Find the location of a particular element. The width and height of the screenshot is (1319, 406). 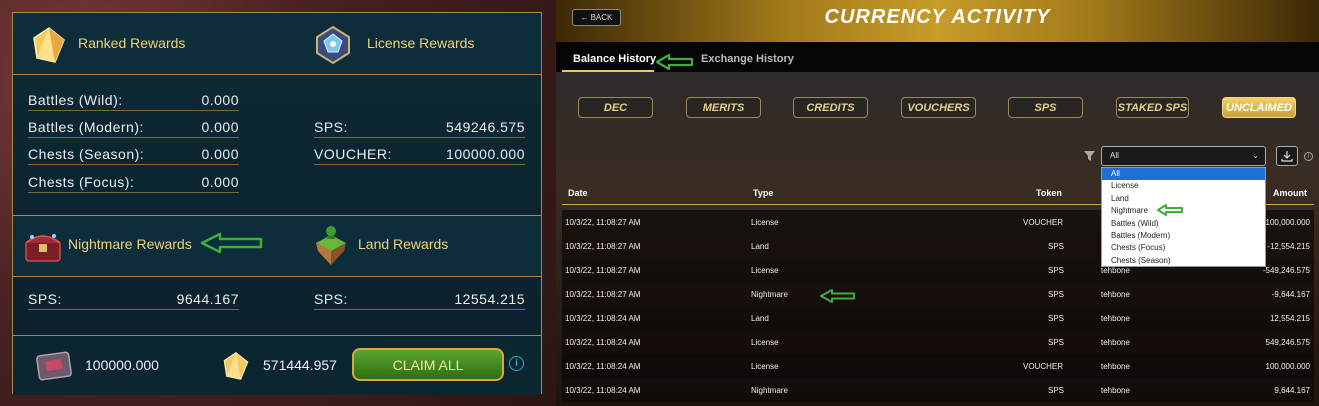

type-filter-value: All is located at coordinates (1114, 155).